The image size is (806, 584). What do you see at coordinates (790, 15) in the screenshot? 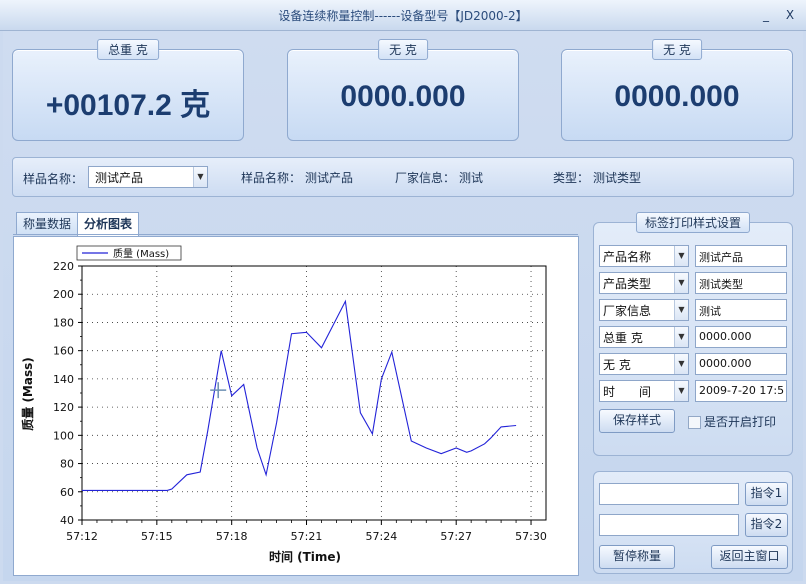
I see `close-button: X` at bounding box center [790, 15].